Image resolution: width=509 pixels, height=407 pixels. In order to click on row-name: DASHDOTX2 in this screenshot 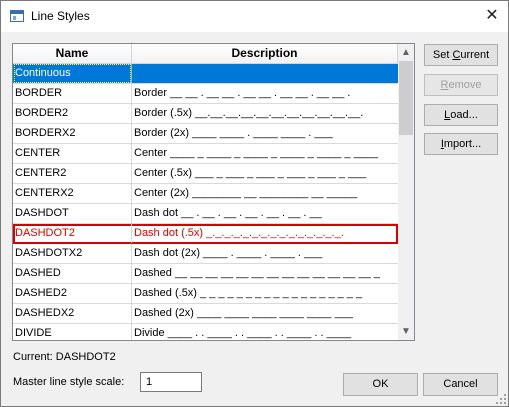, I will do `click(49, 253)`.